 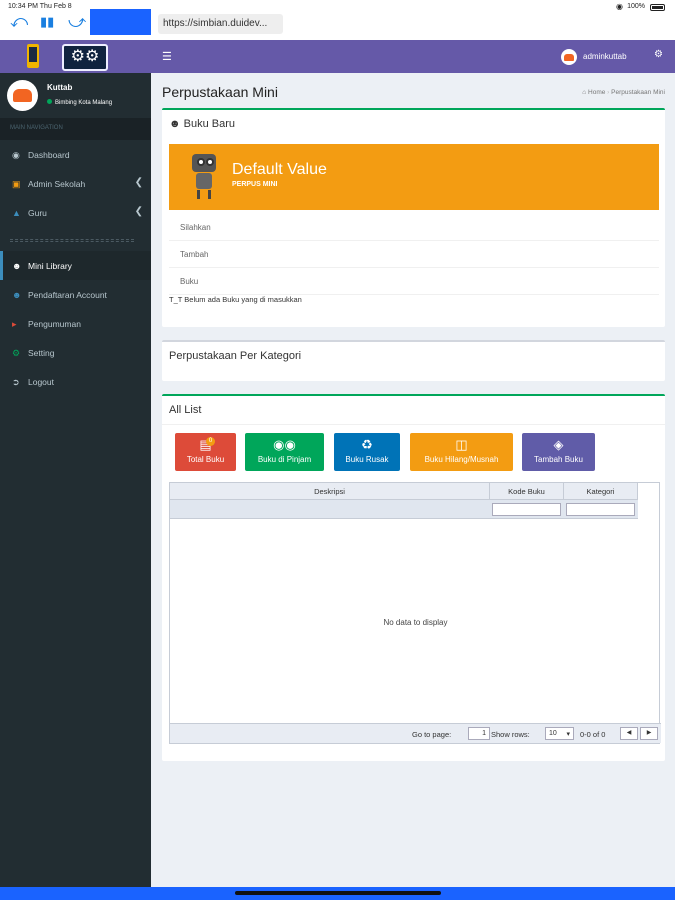 I want to click on sidebar-divider, so click(x=72, y=240).